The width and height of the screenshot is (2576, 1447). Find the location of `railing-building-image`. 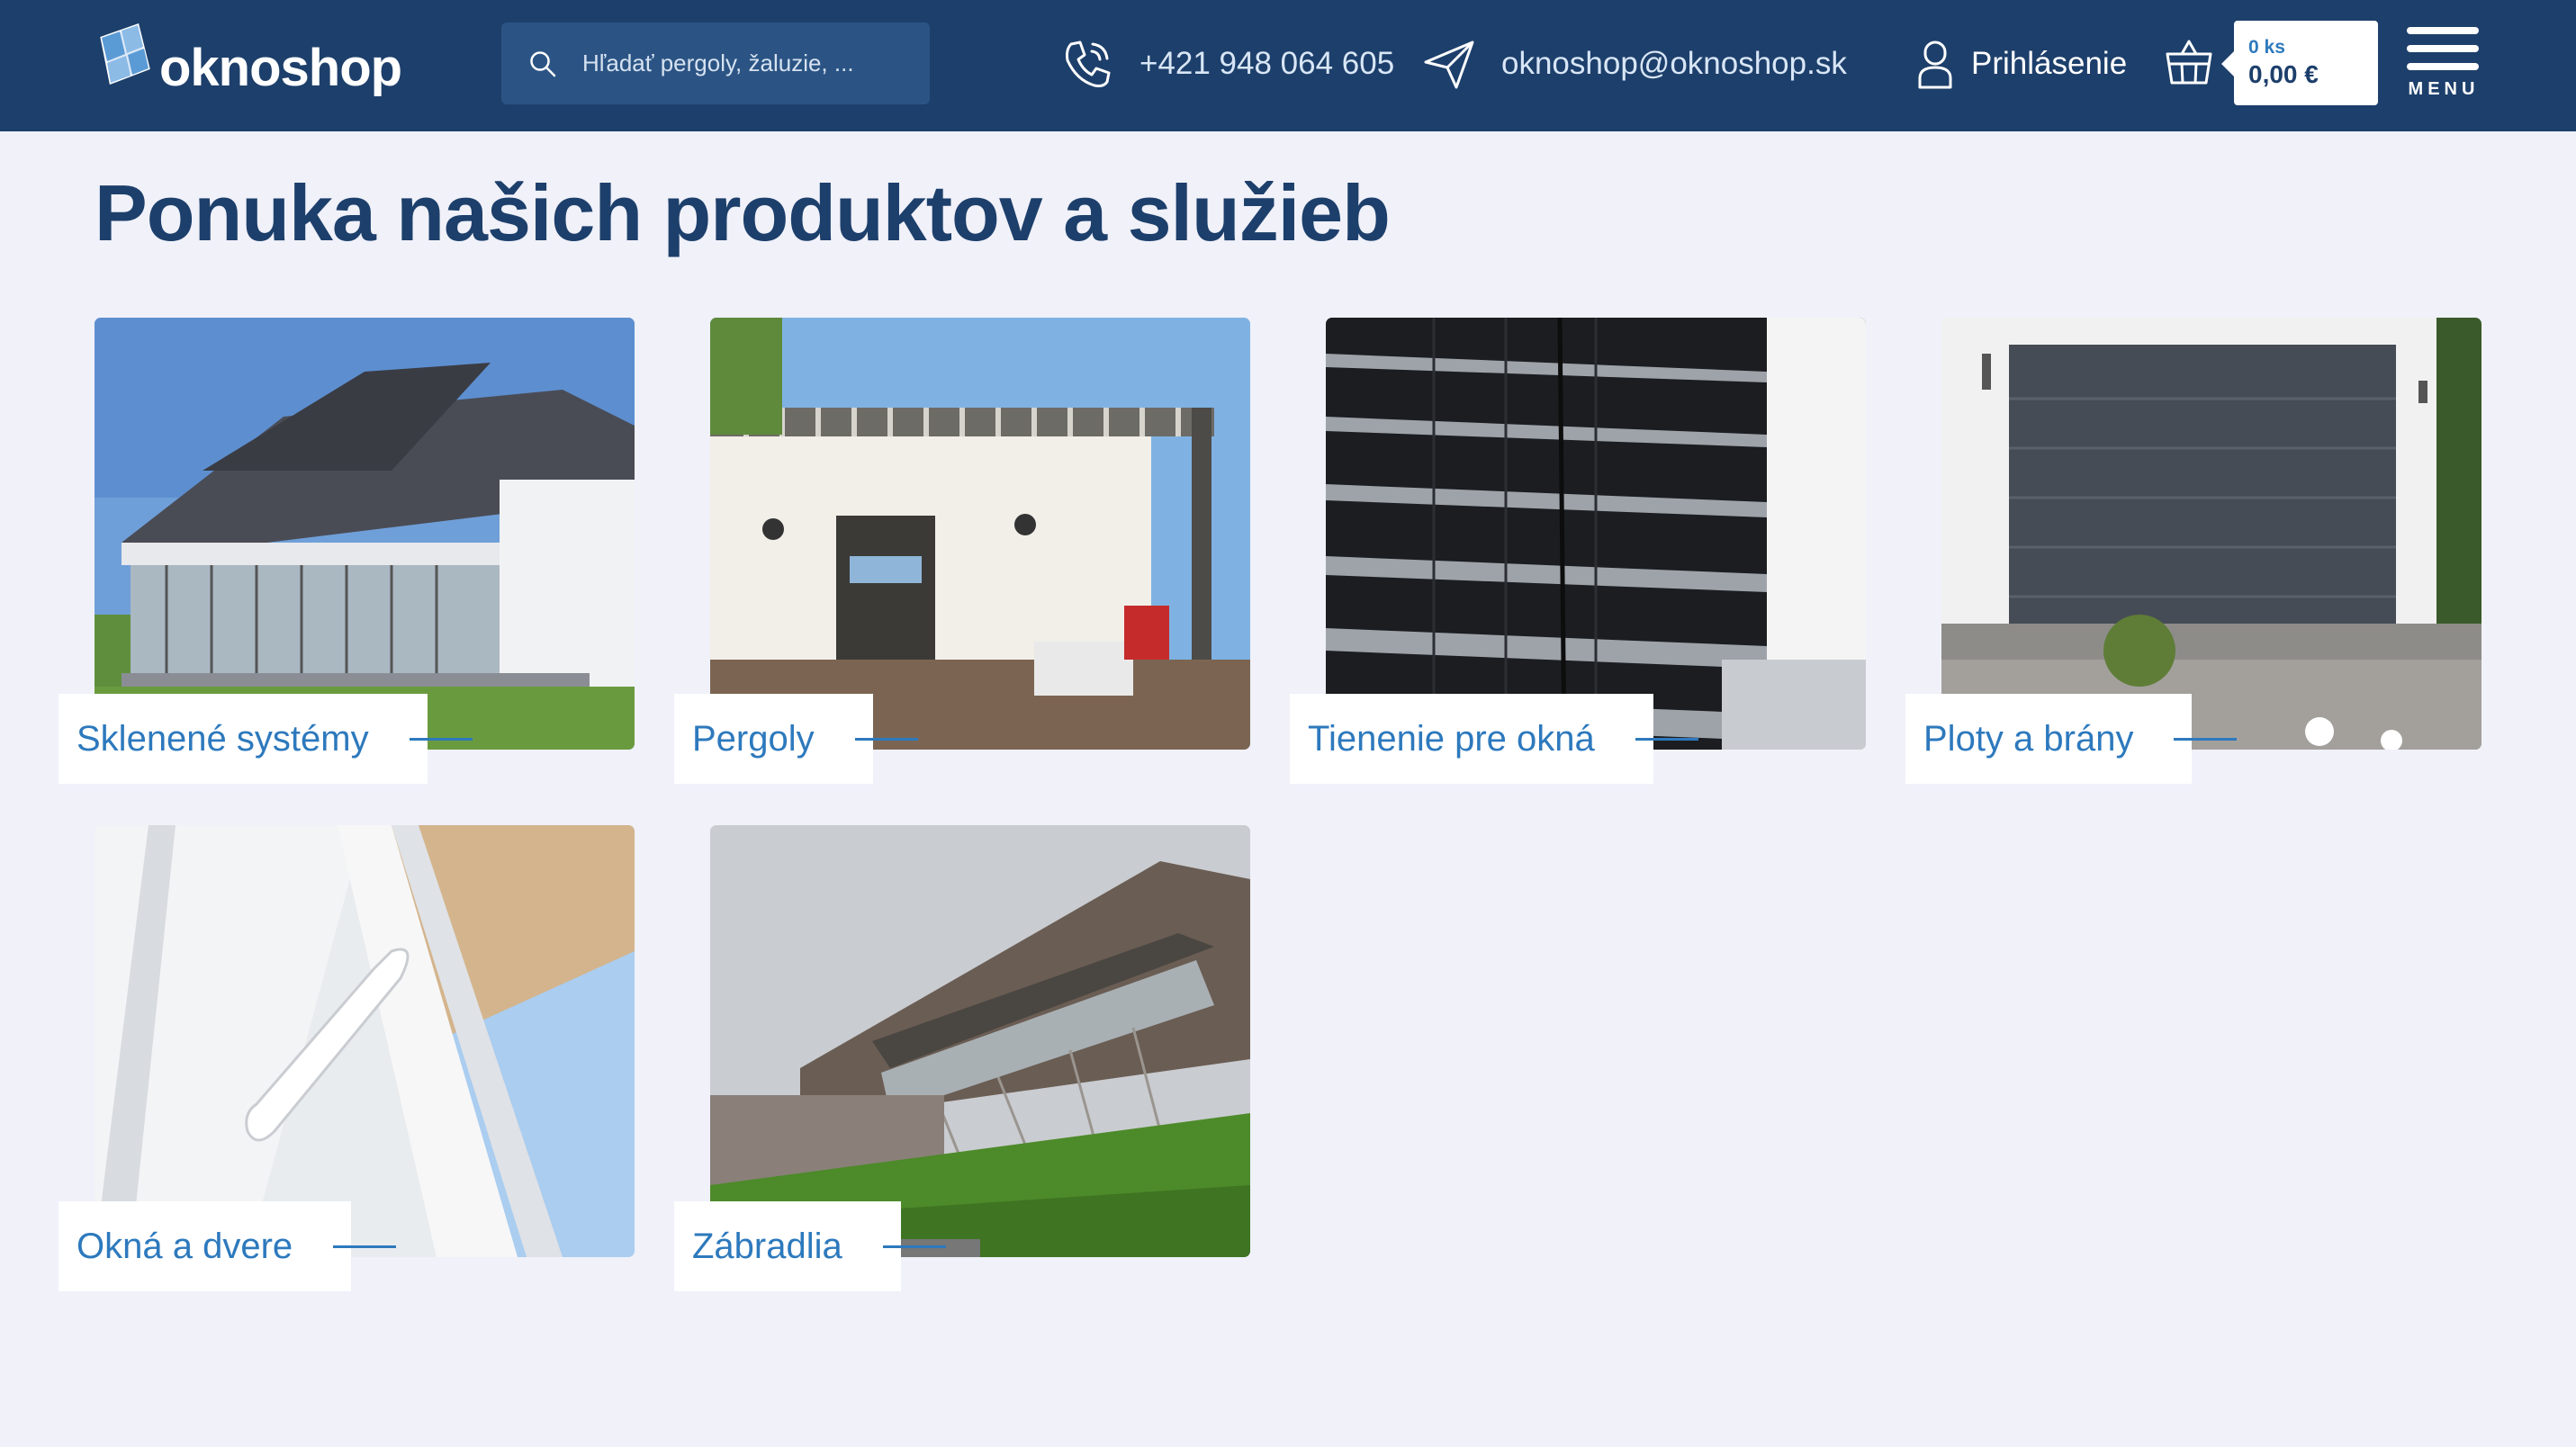

railing-building-image is located at coordinates (980, 1041).